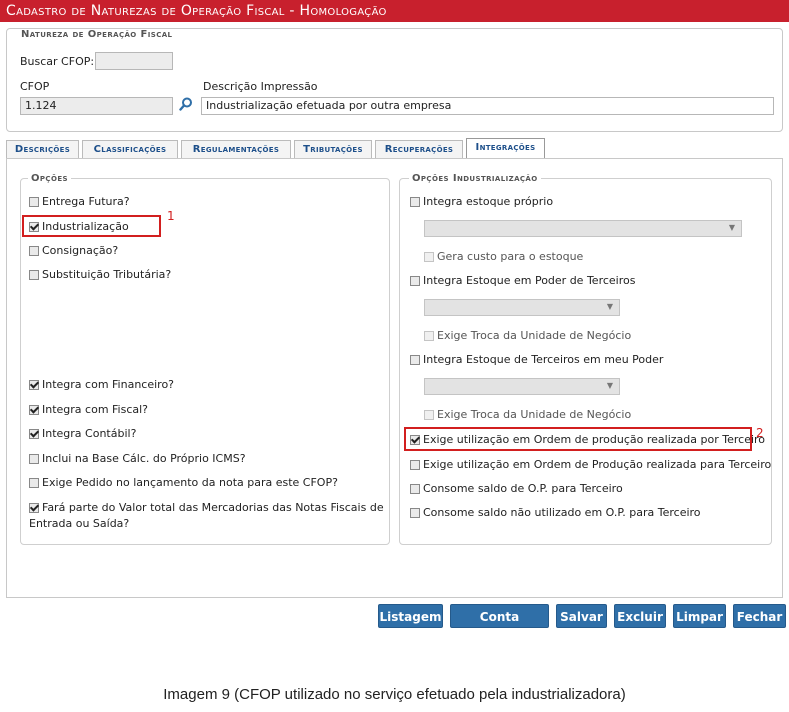 Image resolution: width=789 pixels, height=712 pixels. I want to click on tab-classificacoes: Classificações, so click(130, 149).